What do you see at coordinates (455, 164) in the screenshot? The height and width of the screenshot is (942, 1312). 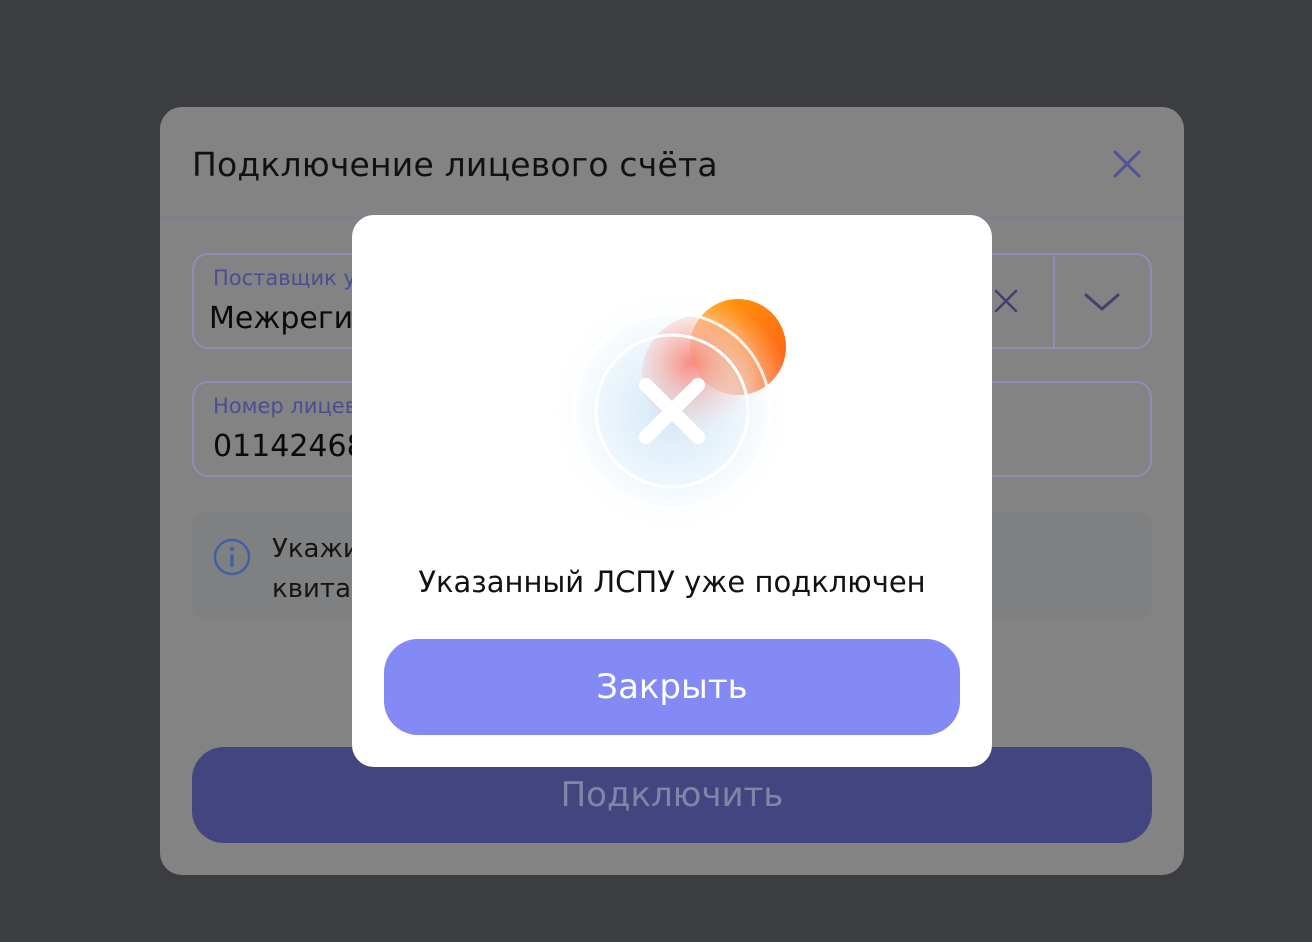 I see `dialog-title: Подключение лицевого счёта` at bounding box center [455, 164].